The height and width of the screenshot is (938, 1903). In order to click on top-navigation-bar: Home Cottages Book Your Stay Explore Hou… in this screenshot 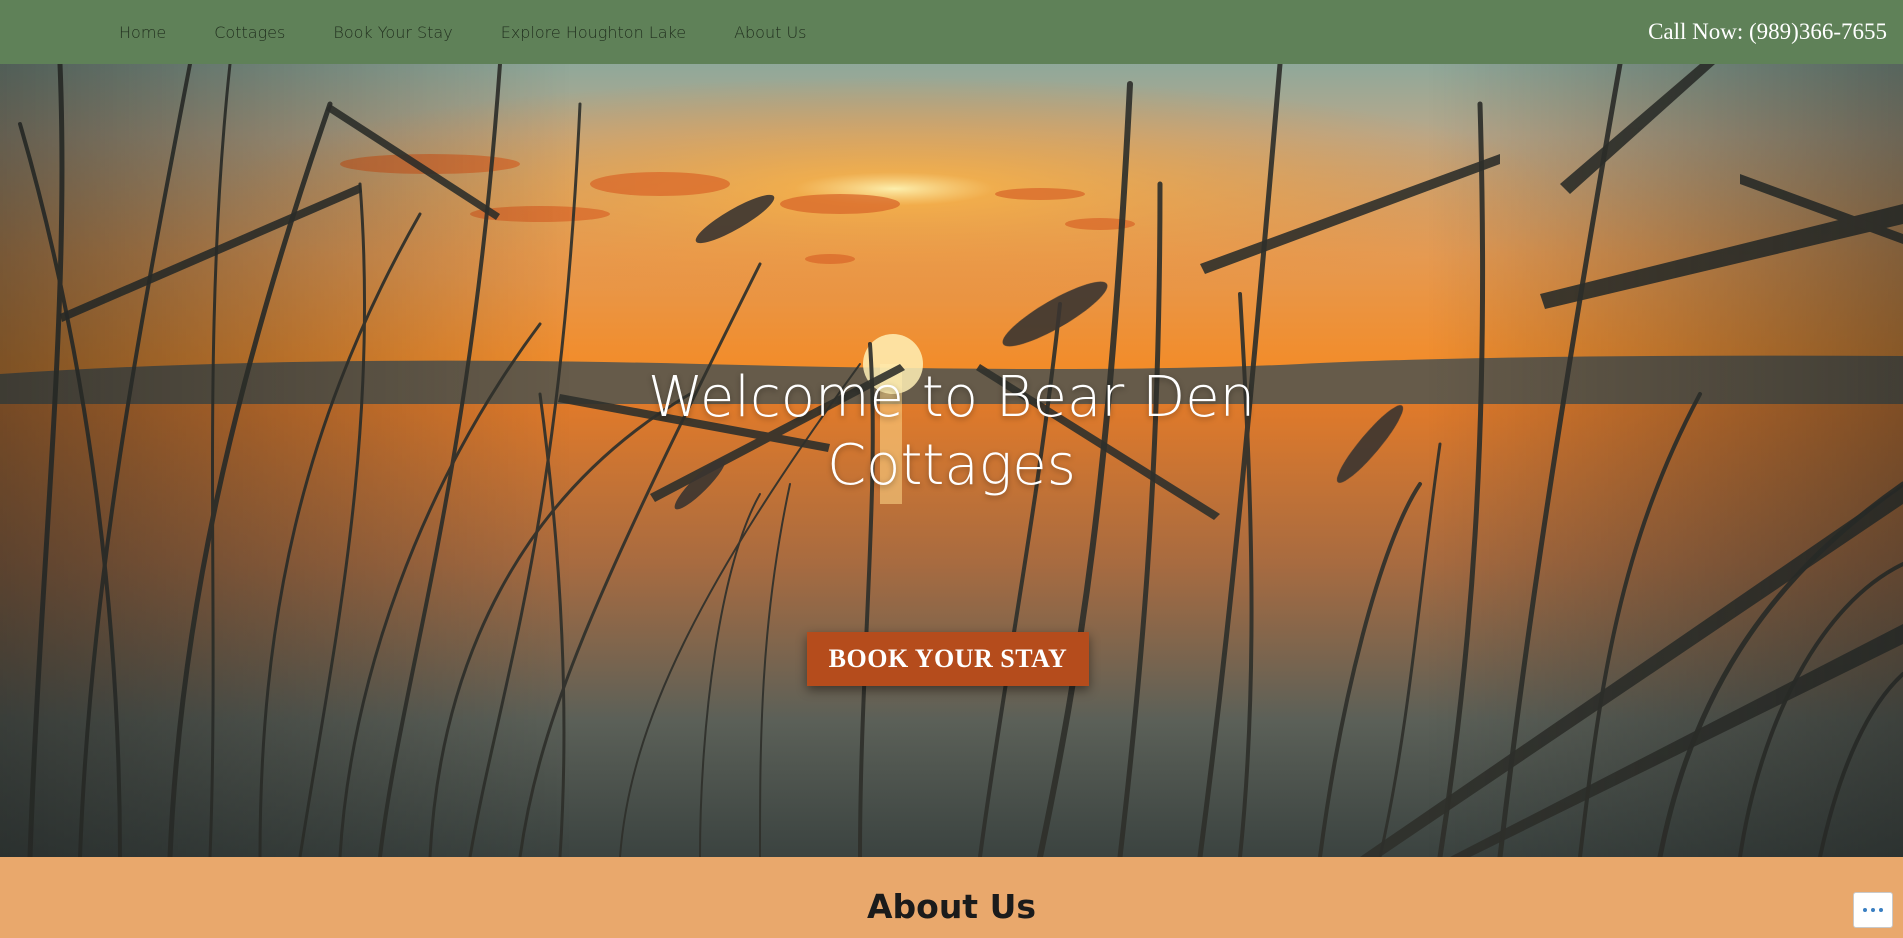, I will do `click(951, 32)`.